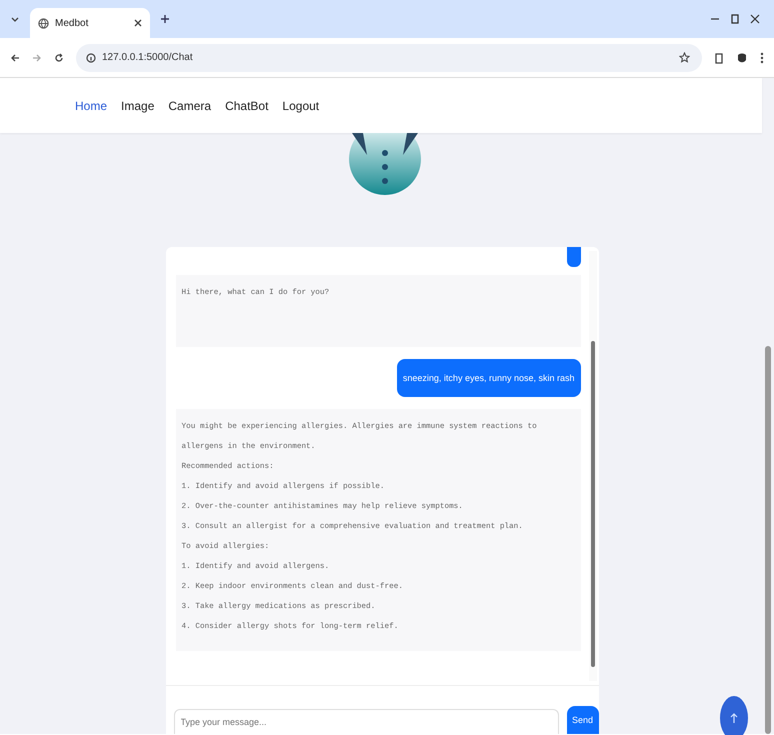 Image resolution: width=774 pixels, height=735 pixels. Describe the element at coordinates (165, 19) in the screenshot. I see `new-tab-icon` at that location.